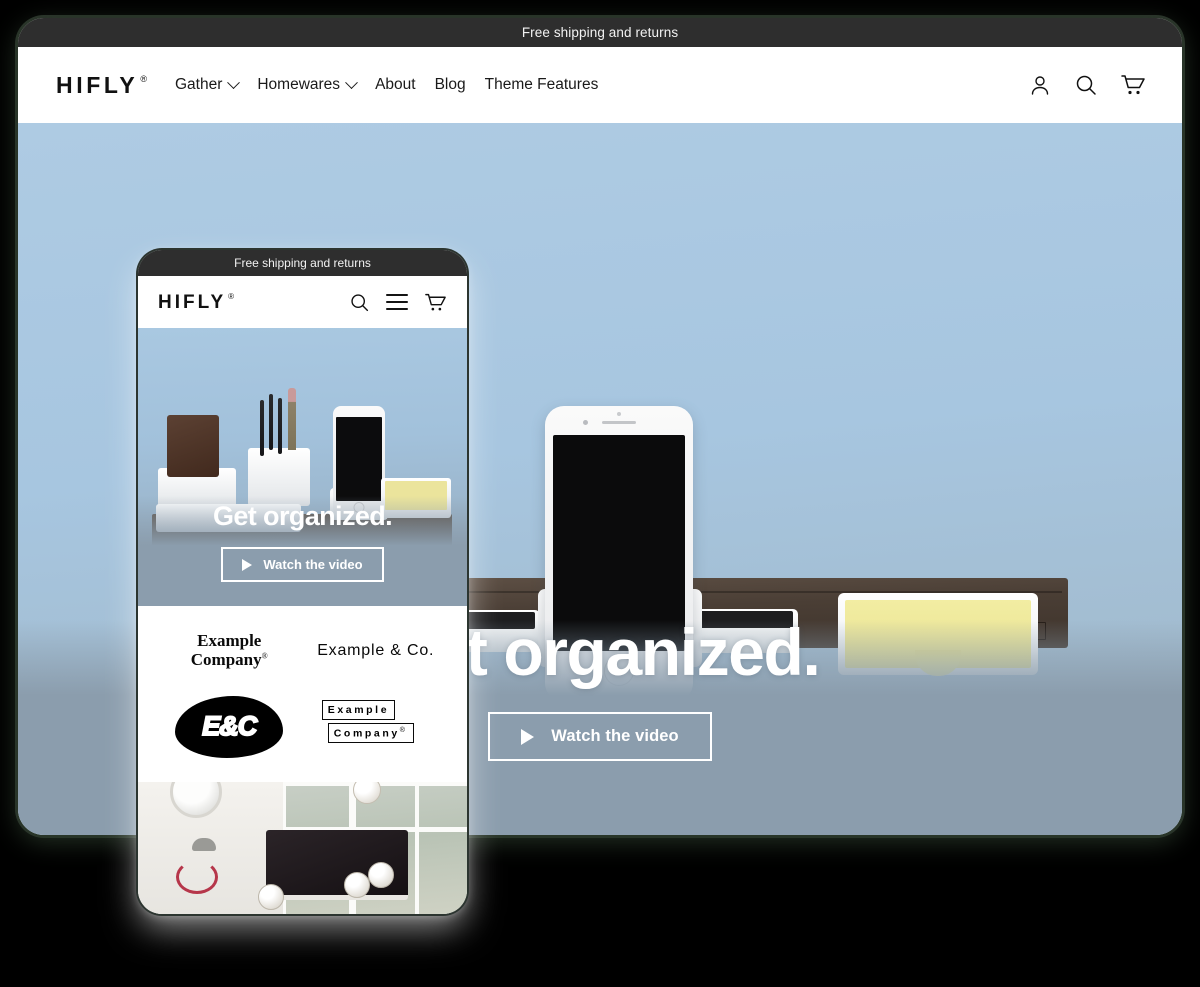  I want to click on nav-item-theme-features: Theme Features, so click(542, 85).